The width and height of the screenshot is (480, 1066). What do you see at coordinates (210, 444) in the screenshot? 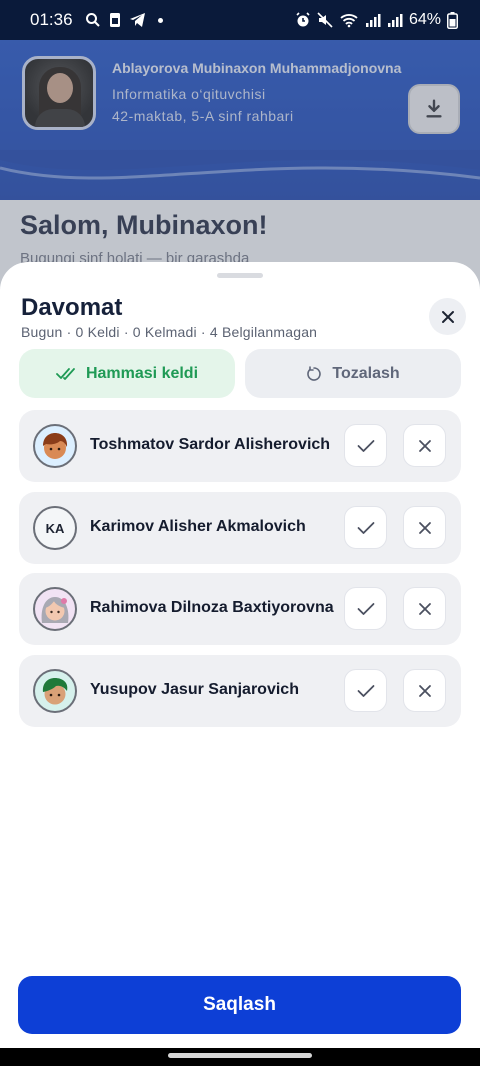
I see `student-name: Toshmatov Sardor Alisherovich` at bounding box center [210, 444].